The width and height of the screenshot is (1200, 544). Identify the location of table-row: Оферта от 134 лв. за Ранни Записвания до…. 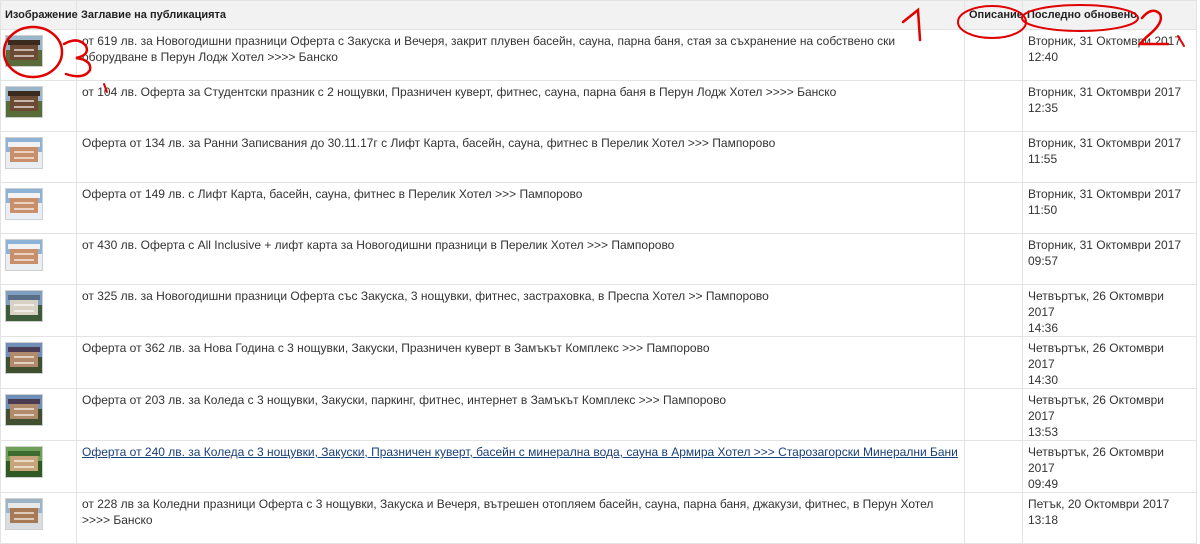
(598, 157).